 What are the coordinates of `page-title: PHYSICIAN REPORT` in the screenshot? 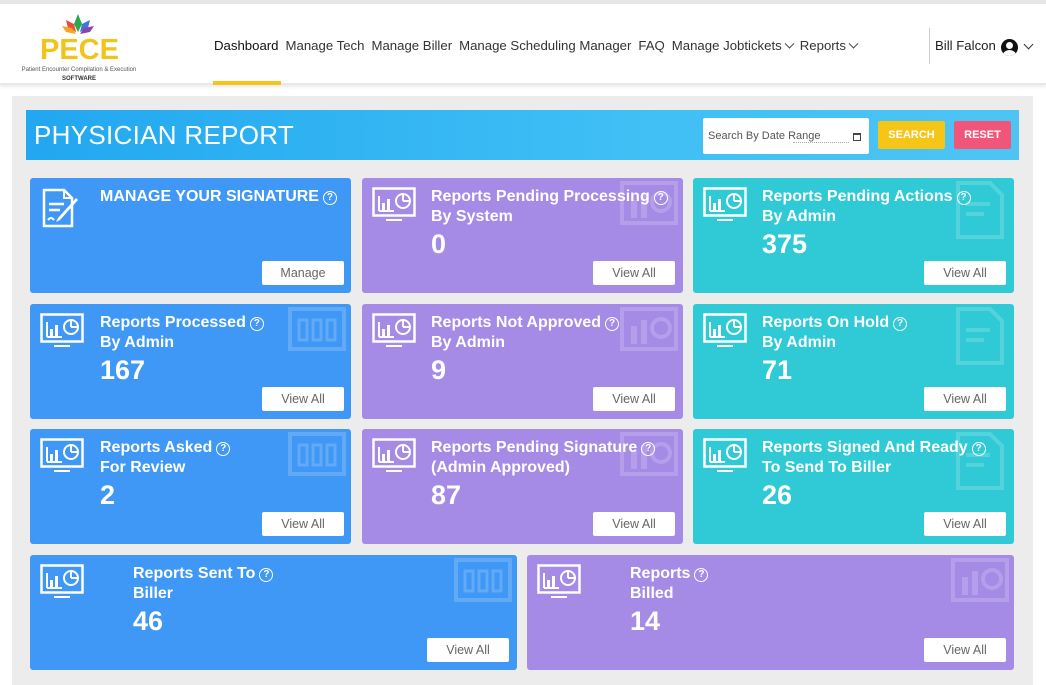 It's located at (164, 135).